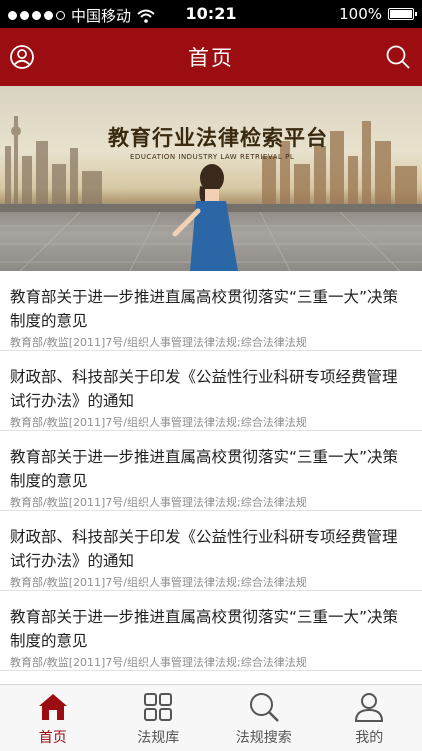 This screenshot has width=422, height=751. I want to click on tab-label: 我的, so click(369, 737).